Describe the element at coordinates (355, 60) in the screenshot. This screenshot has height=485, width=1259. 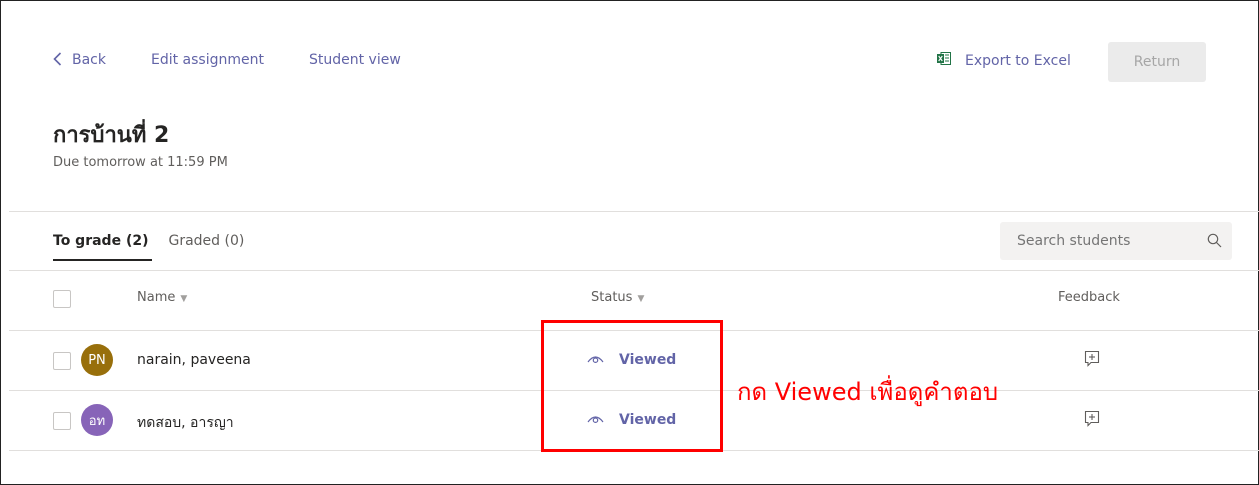
I see `student-view-link: Student view` at that location.